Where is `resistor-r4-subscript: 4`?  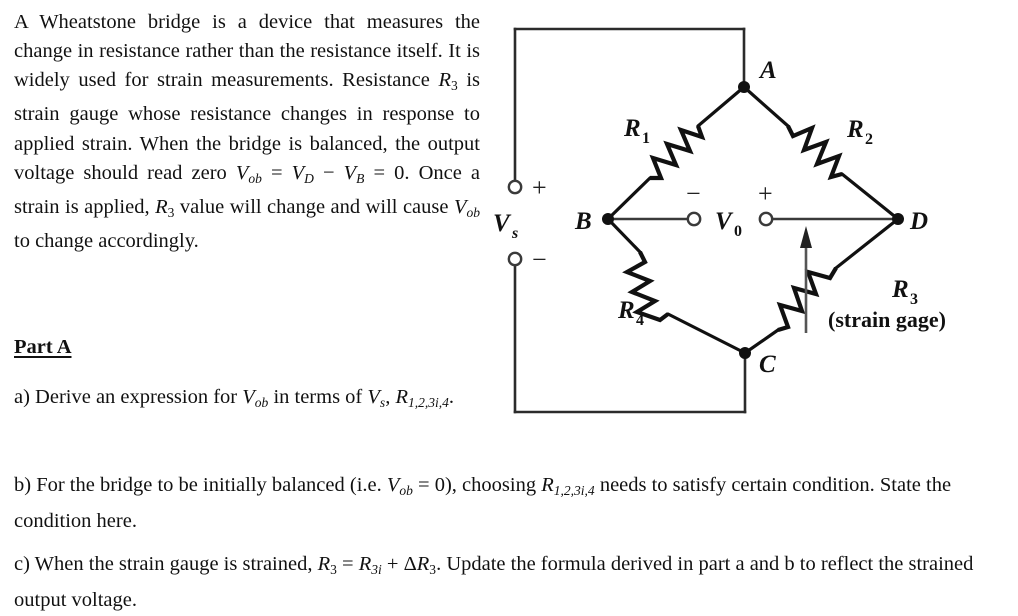
resistor-r4-subscript: 4 is located at coordinates (640, 320).